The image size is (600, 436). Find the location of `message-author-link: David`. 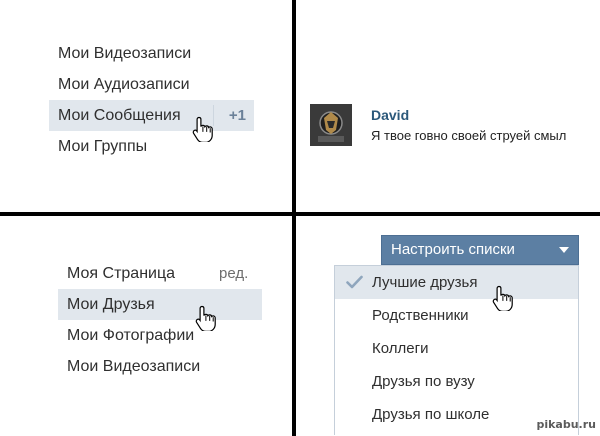

message-author-link: David is located at coordinates (390, 115).